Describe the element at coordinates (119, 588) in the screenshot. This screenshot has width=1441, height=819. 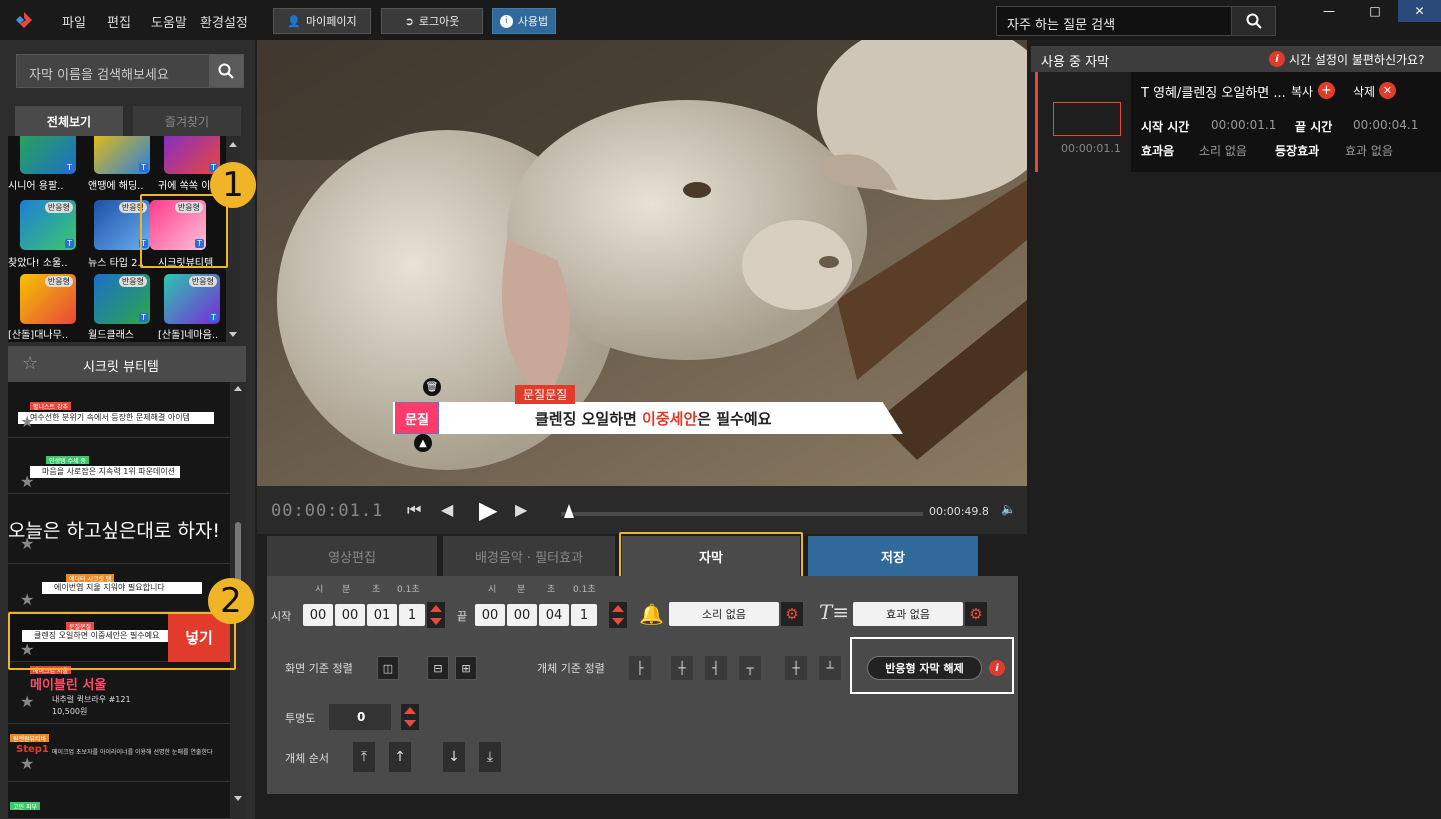
I see `list-item: 에디터 시크릿 템 에이번엽 지울 지워야 필요합니다 ★` at that location.